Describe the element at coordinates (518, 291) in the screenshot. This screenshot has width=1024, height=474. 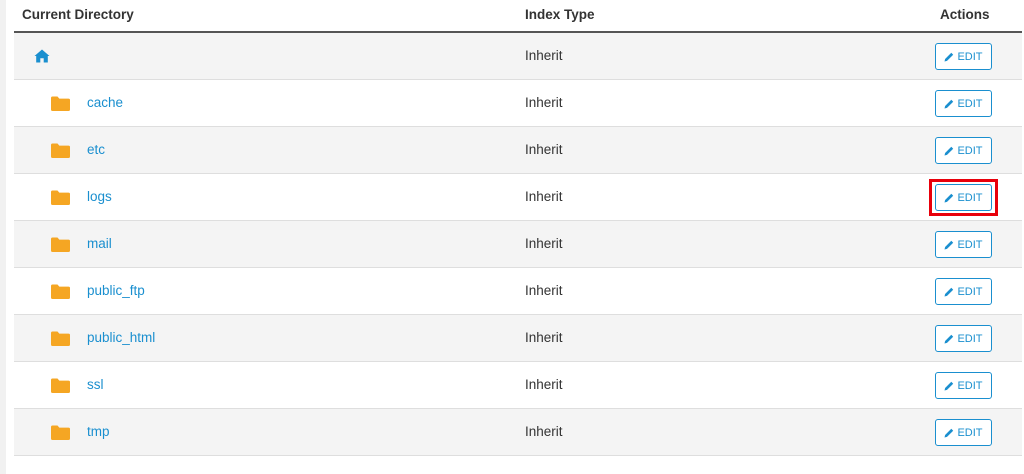
I see `table-row: public_ftp Inherit EDIT` at that location.